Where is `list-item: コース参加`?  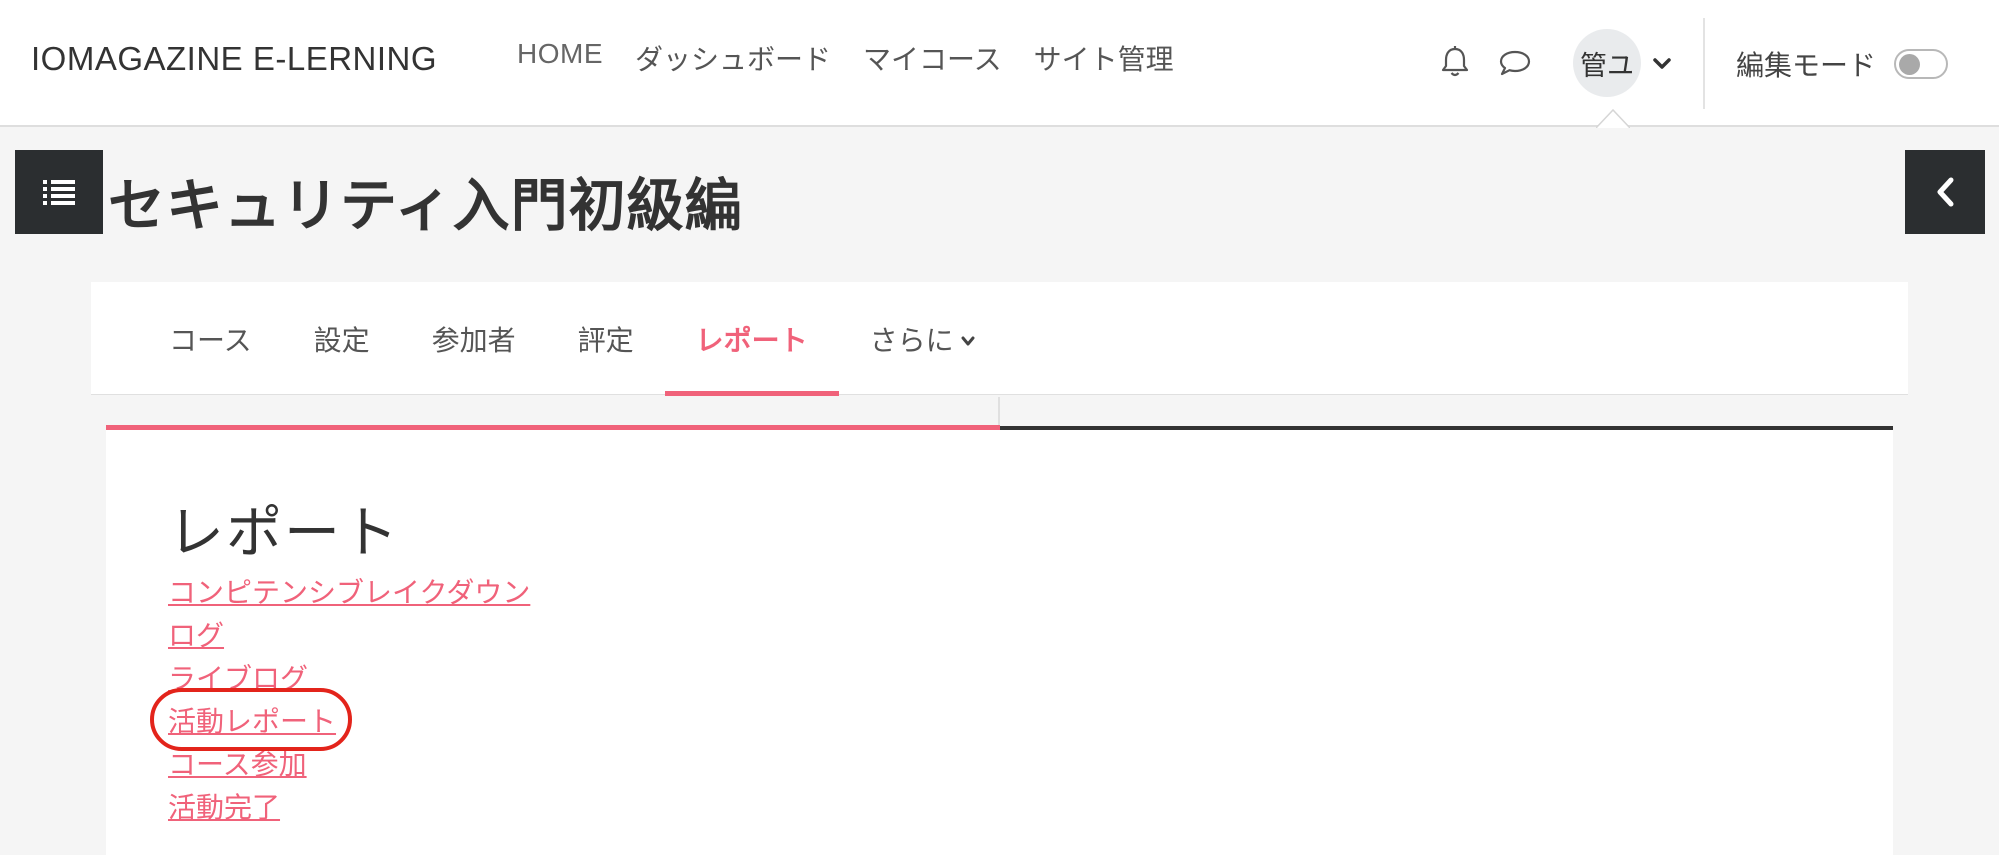
list-item: コース参加 is located at coordinates (349, 764).